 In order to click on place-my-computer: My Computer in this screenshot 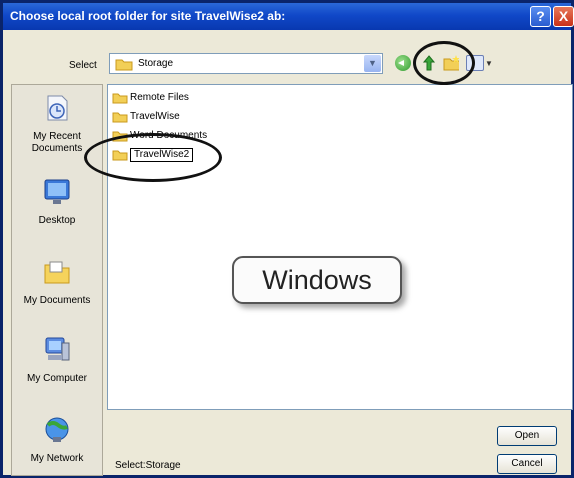, I will do `click(57, 360)`.